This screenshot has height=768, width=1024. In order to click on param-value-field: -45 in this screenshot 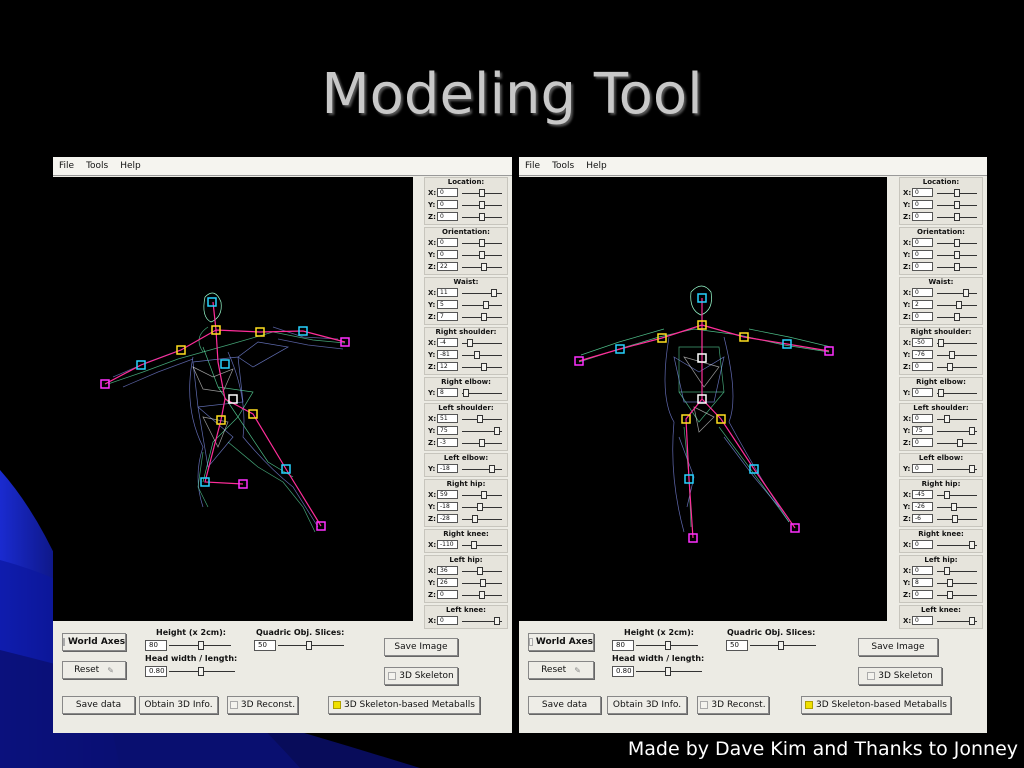, I will do `click(922, 494)`.